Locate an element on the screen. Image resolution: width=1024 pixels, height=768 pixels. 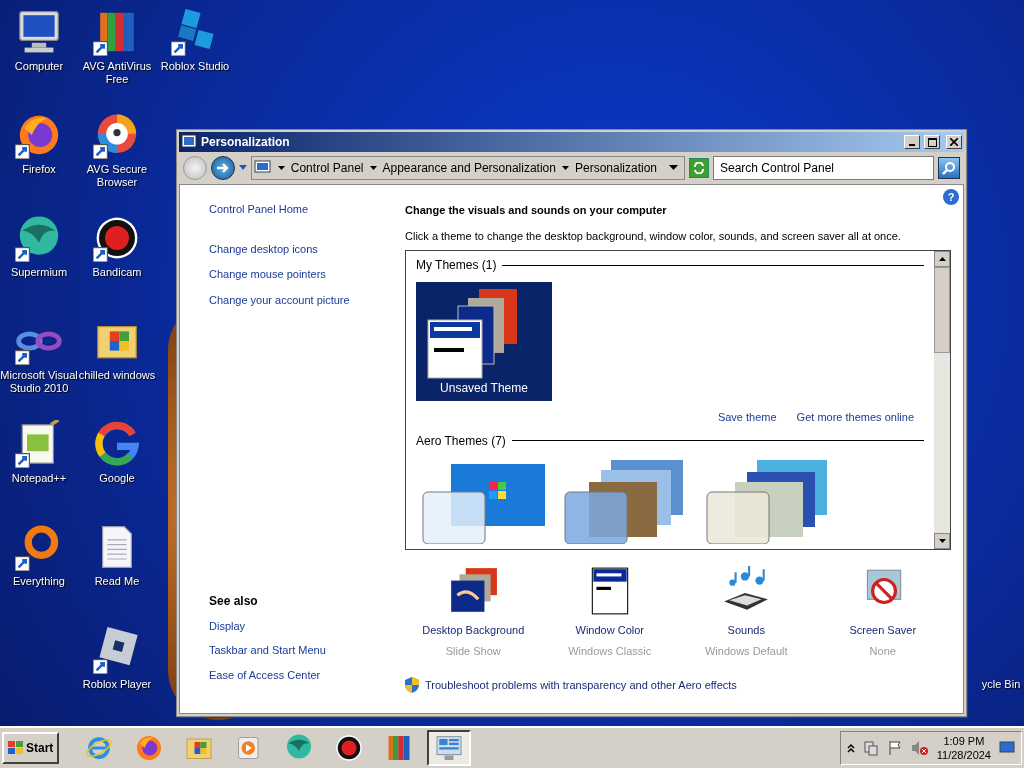
setting-value: Windows Default is located at coordinates (746, 651).